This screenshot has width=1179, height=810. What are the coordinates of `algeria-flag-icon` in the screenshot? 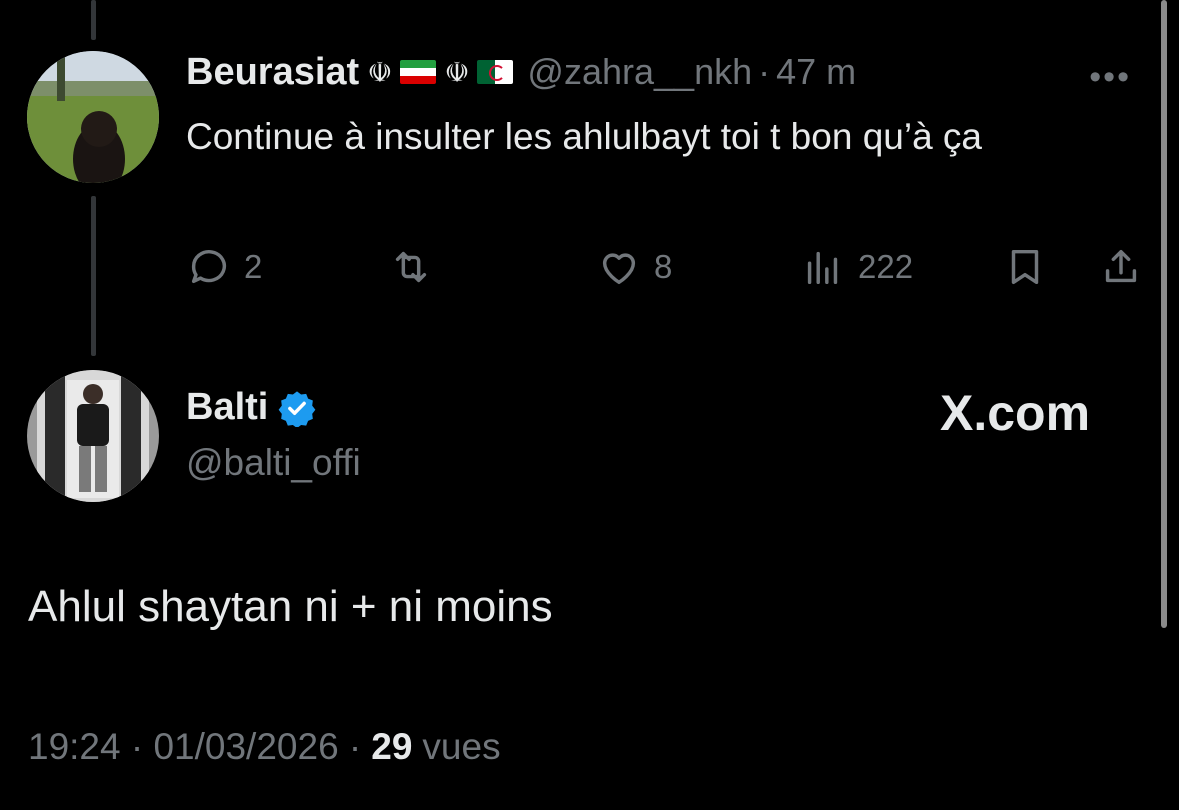 It's located at (495, 72).